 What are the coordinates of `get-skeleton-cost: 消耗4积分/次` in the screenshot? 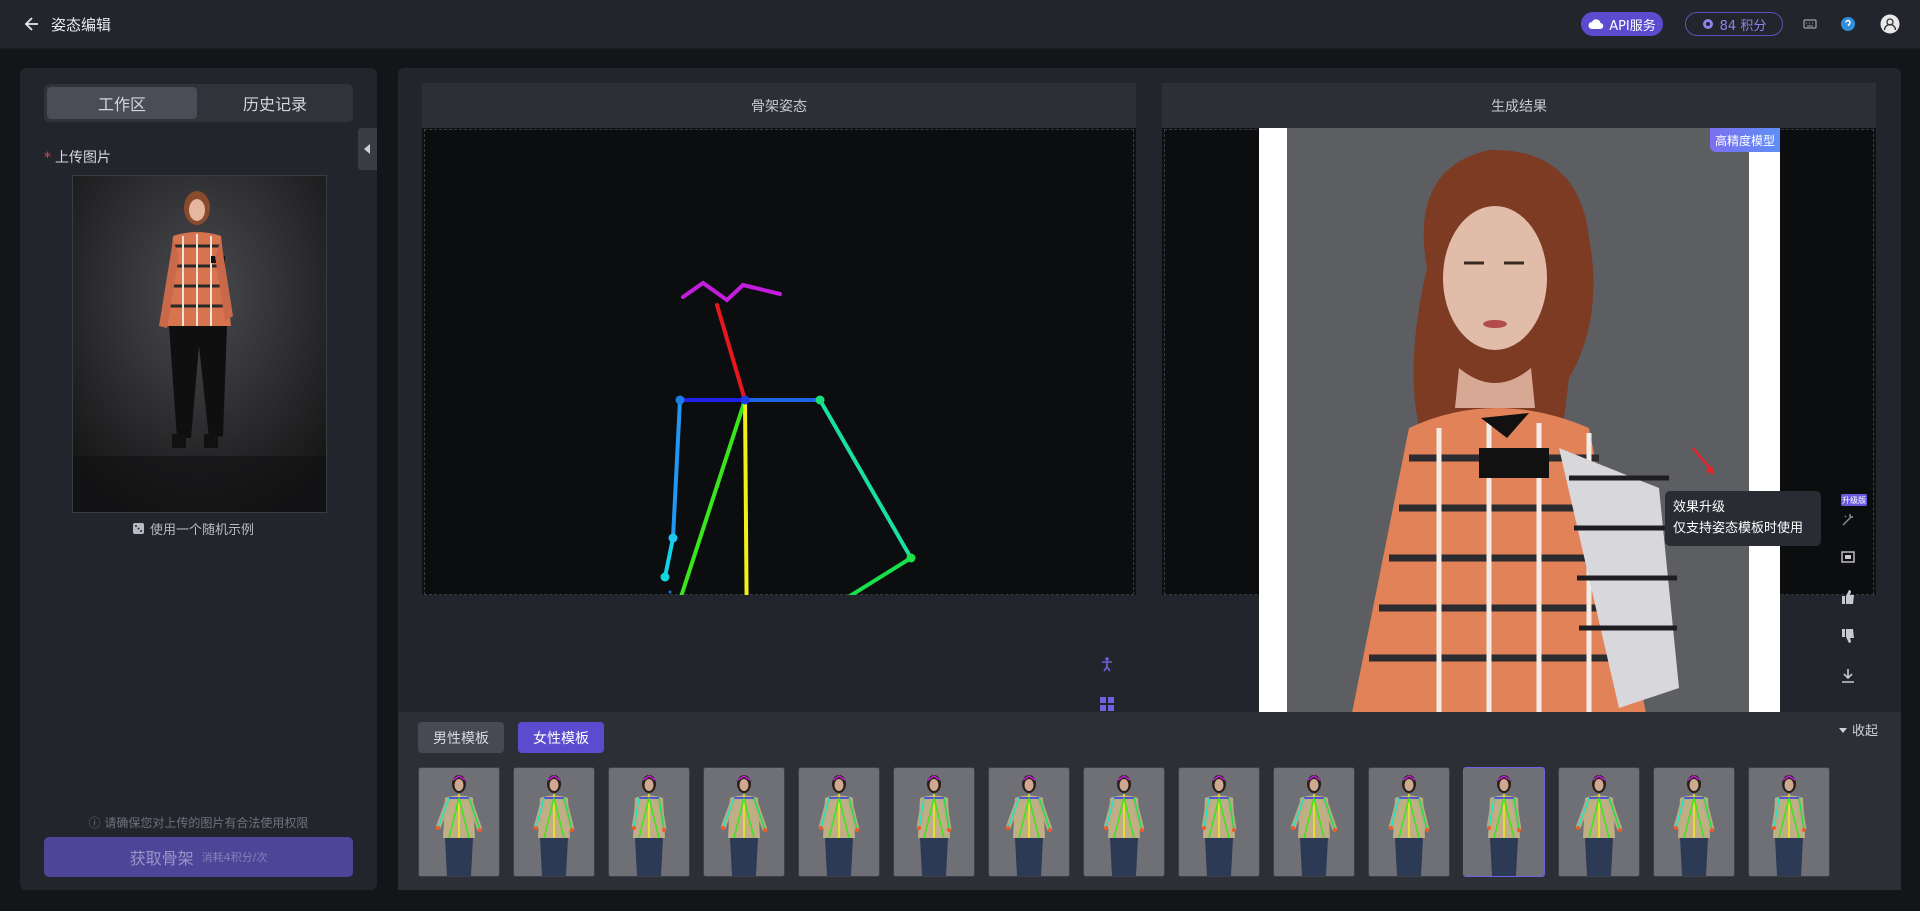 It's located at (234, 857).